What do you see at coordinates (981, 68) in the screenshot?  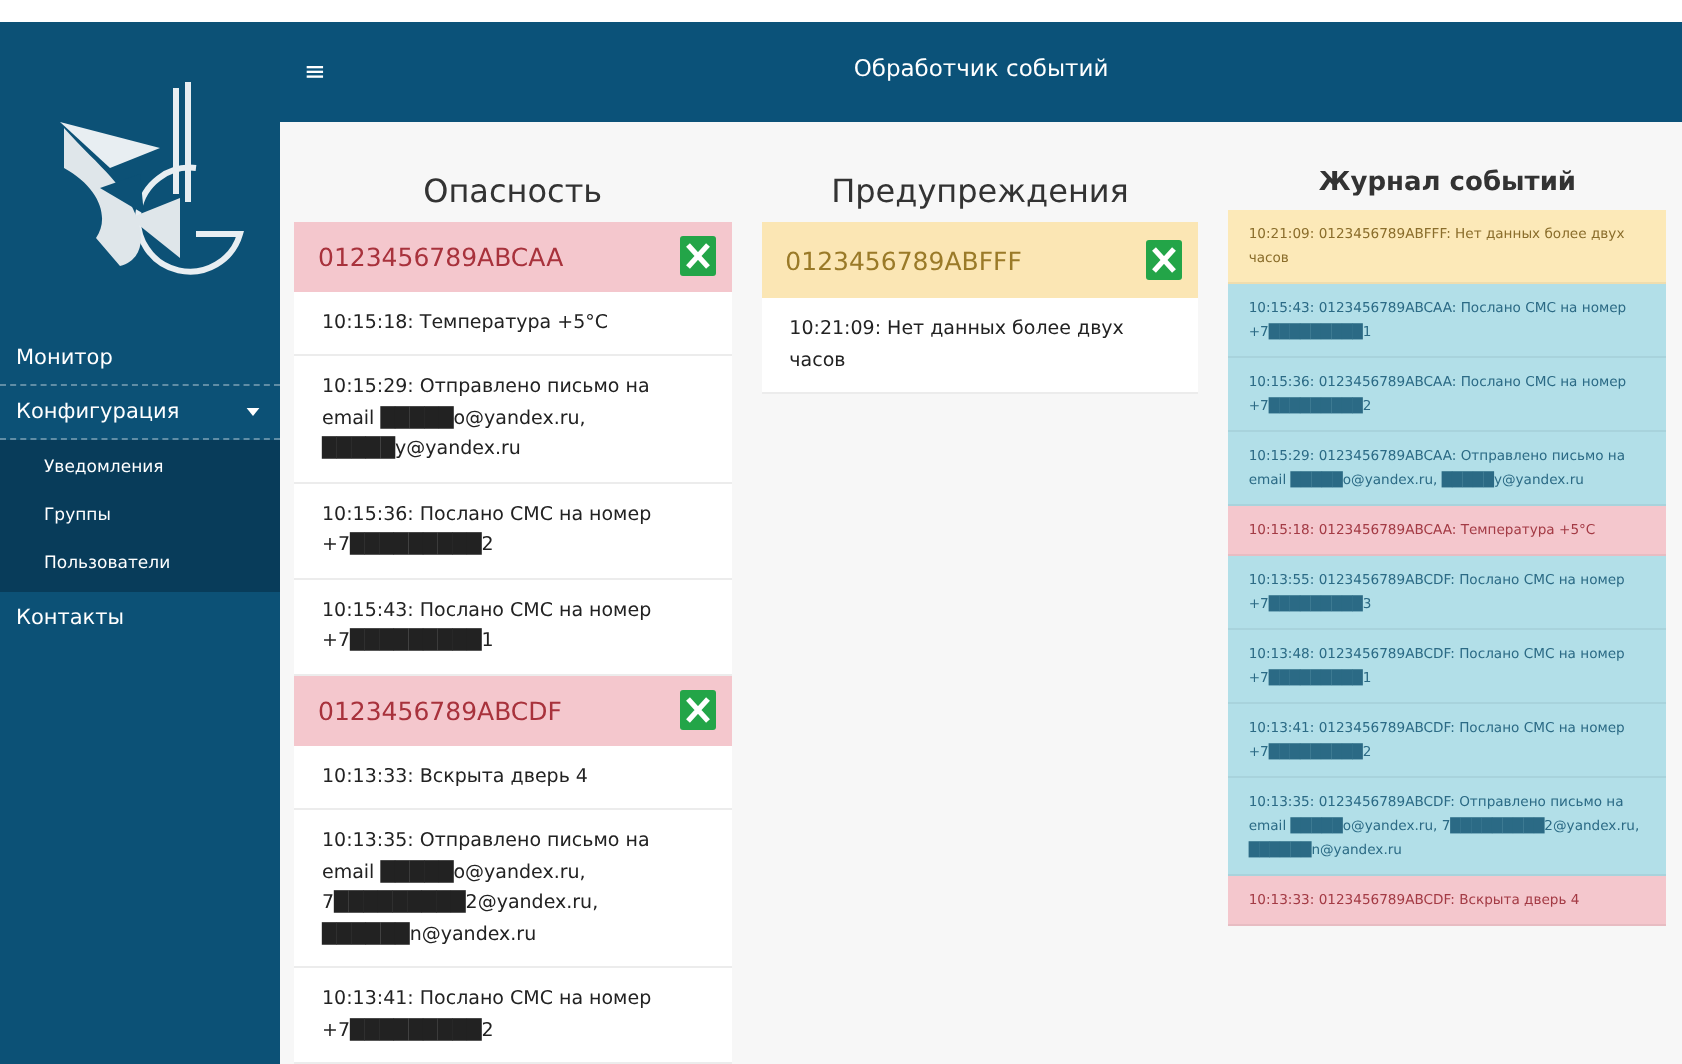 I see `page-title: Обработчик событий` at bounding box center [981, 68].